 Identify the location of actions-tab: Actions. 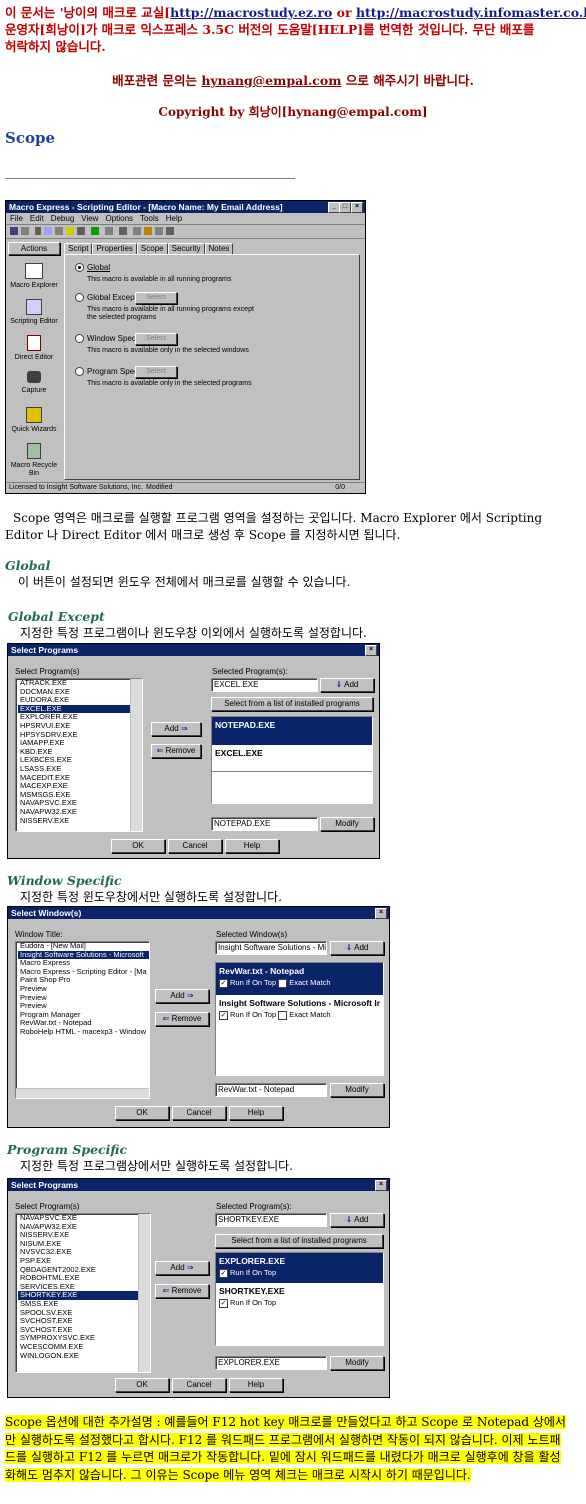
(34, 248).